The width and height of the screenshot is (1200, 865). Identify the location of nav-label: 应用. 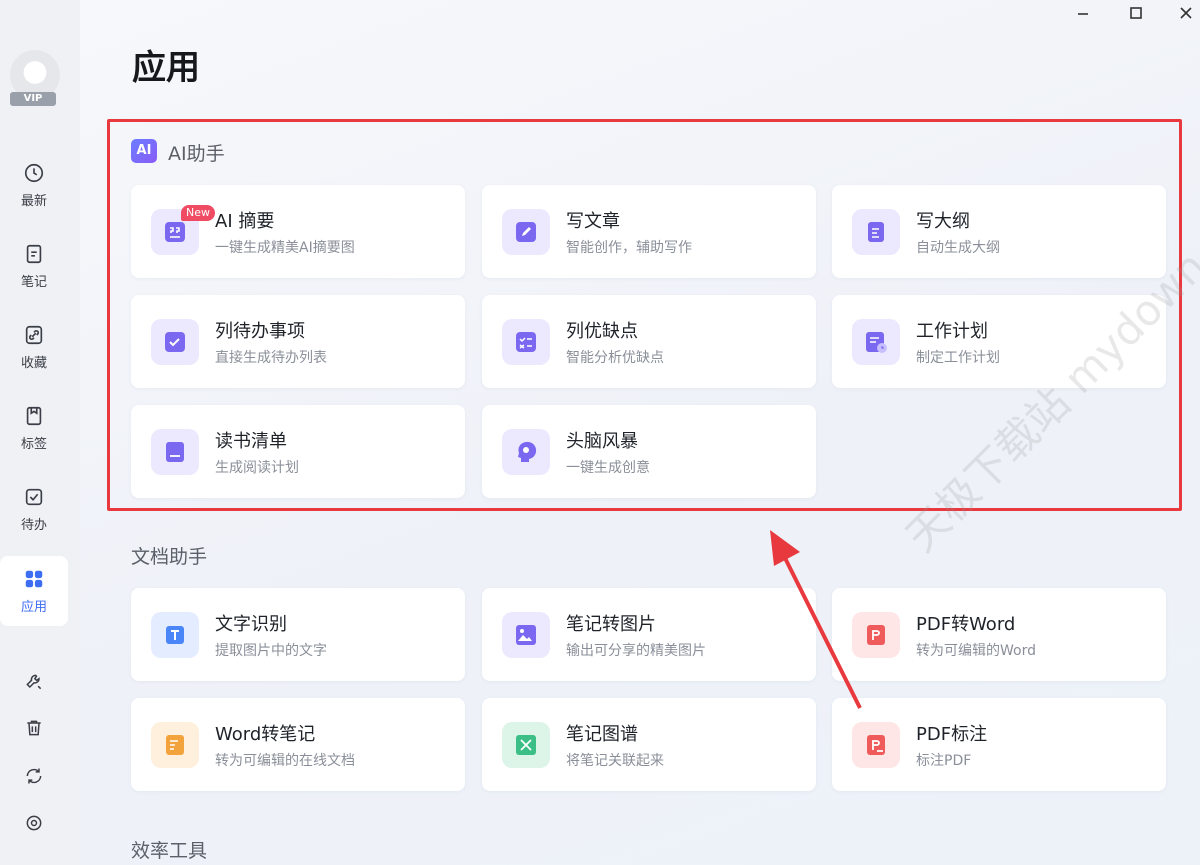
(33, 607).